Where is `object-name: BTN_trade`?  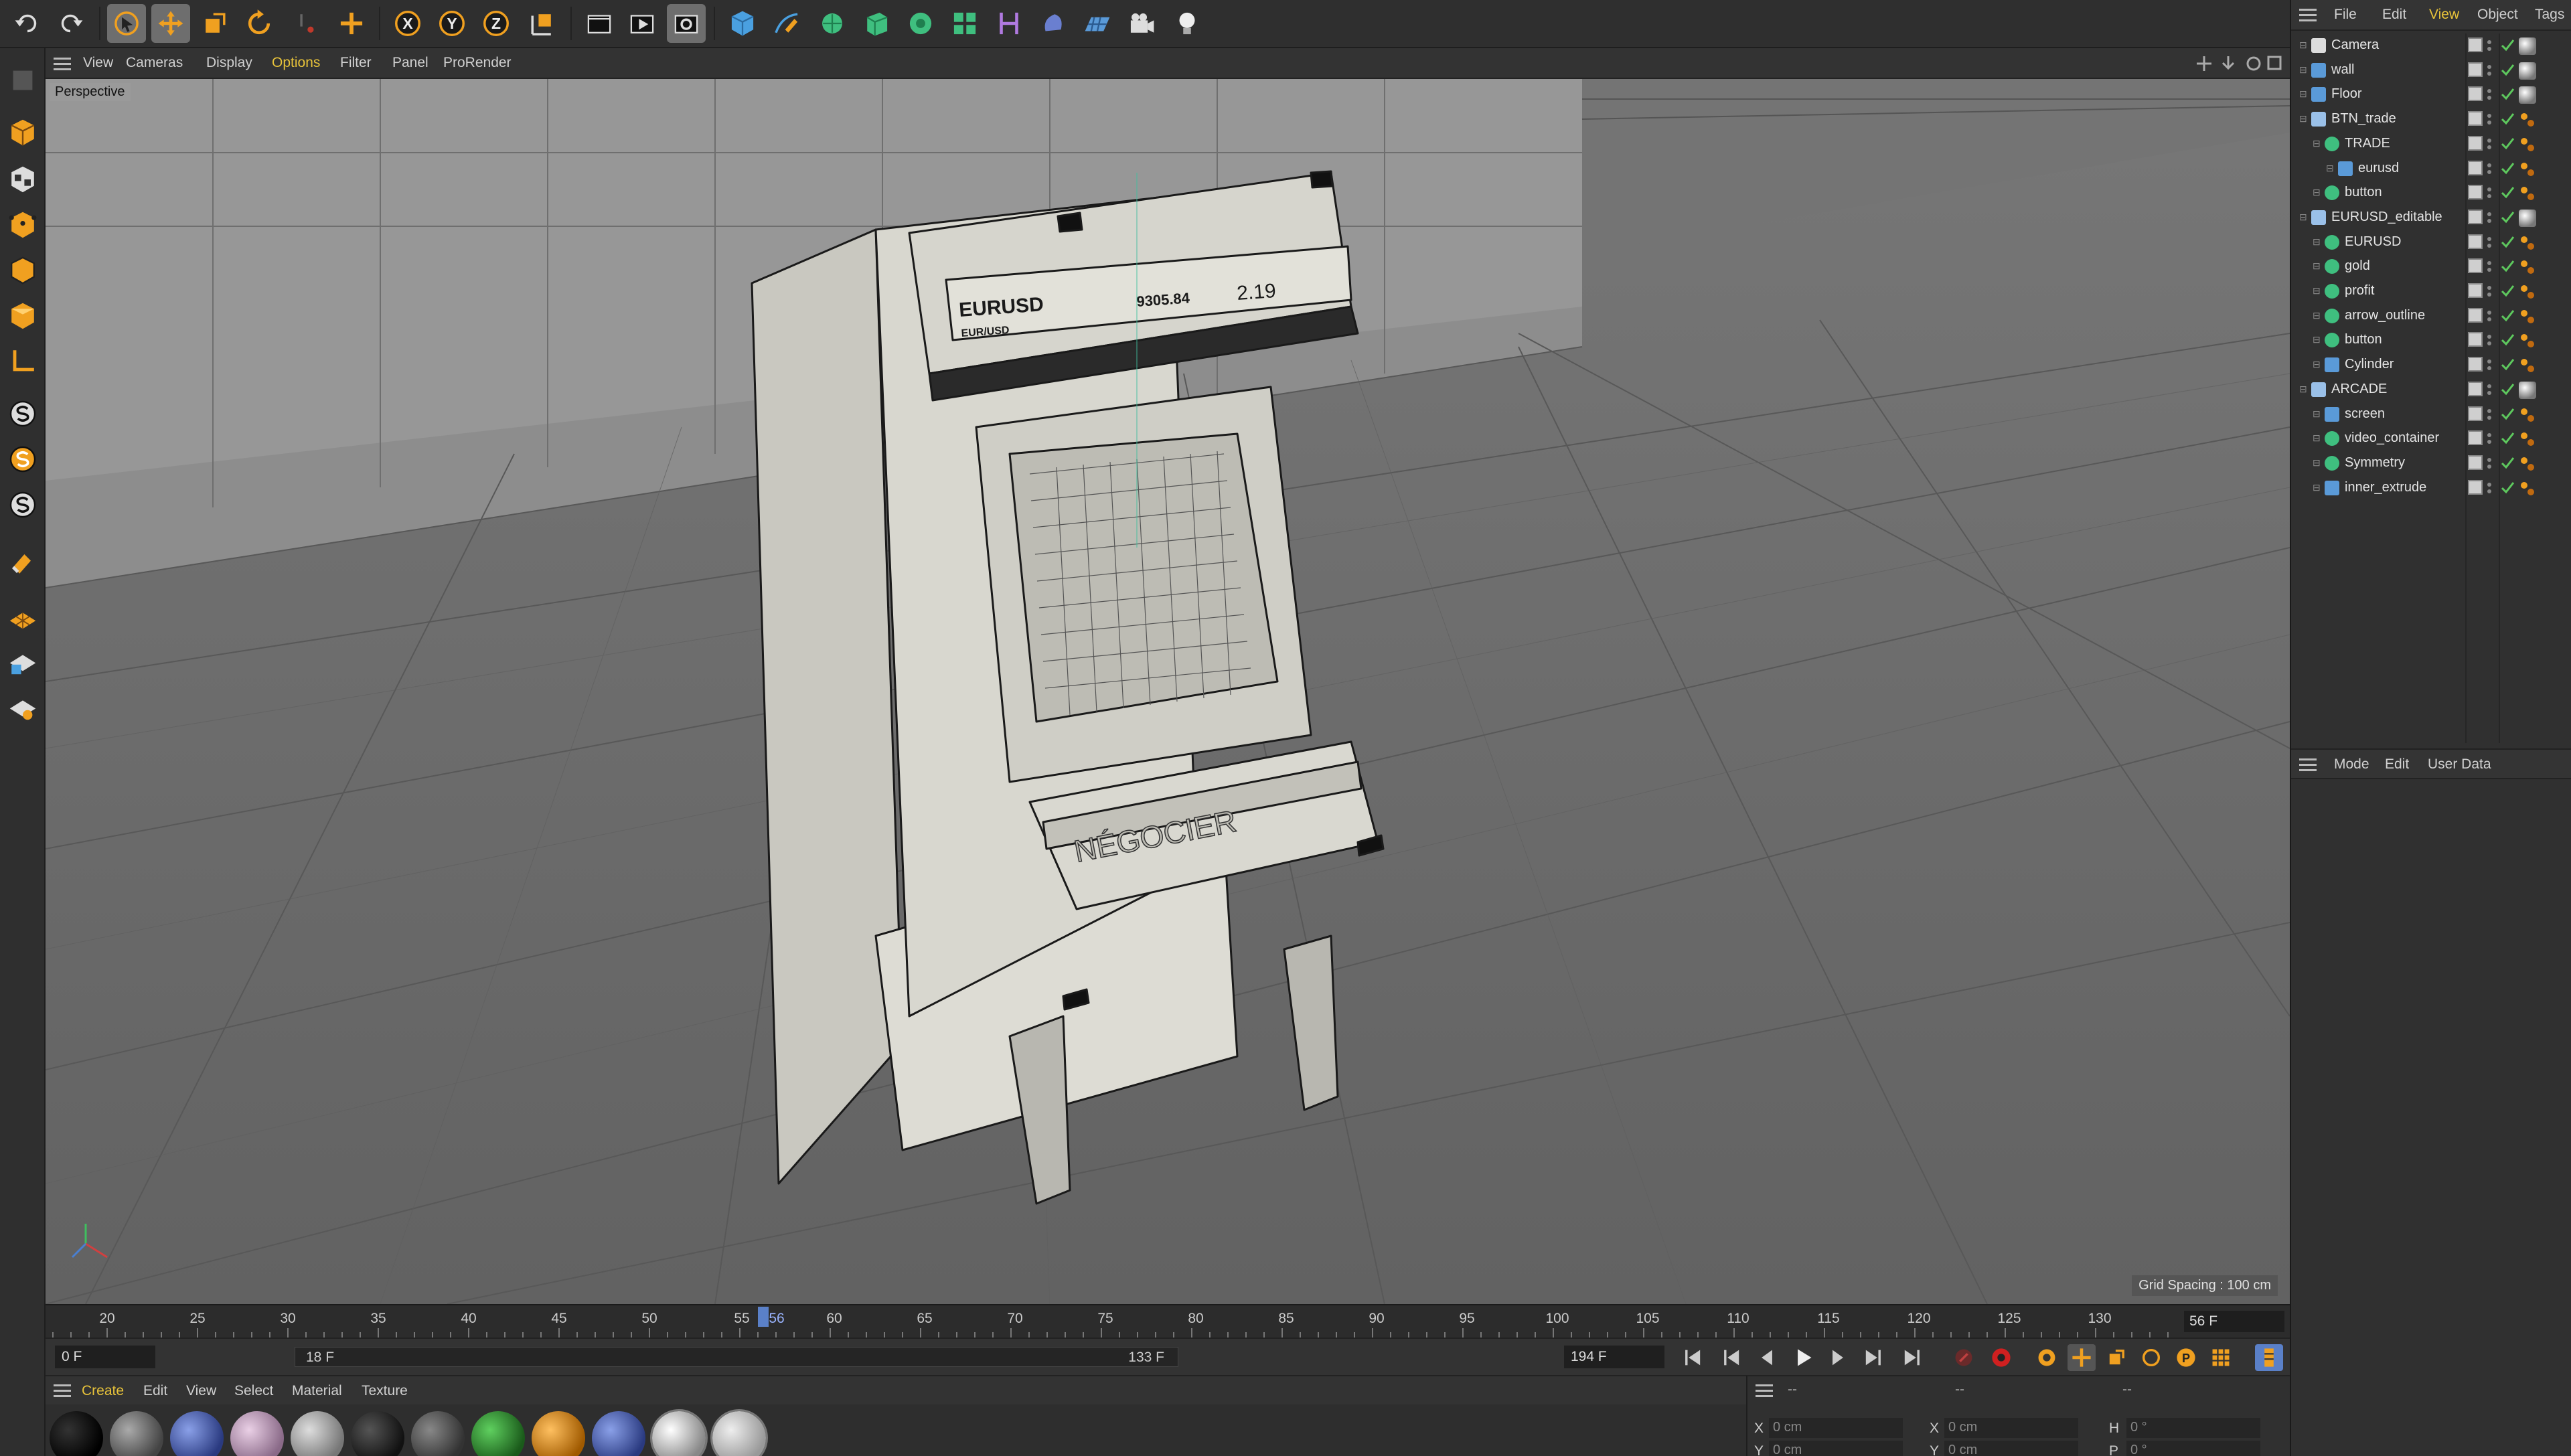 object-name: BTN_trade is located at coordinates (2363, 119).